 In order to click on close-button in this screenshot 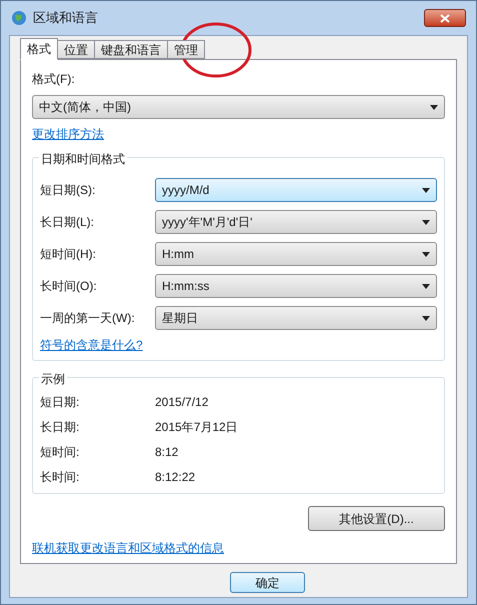, I will do `click(445, 18)`.